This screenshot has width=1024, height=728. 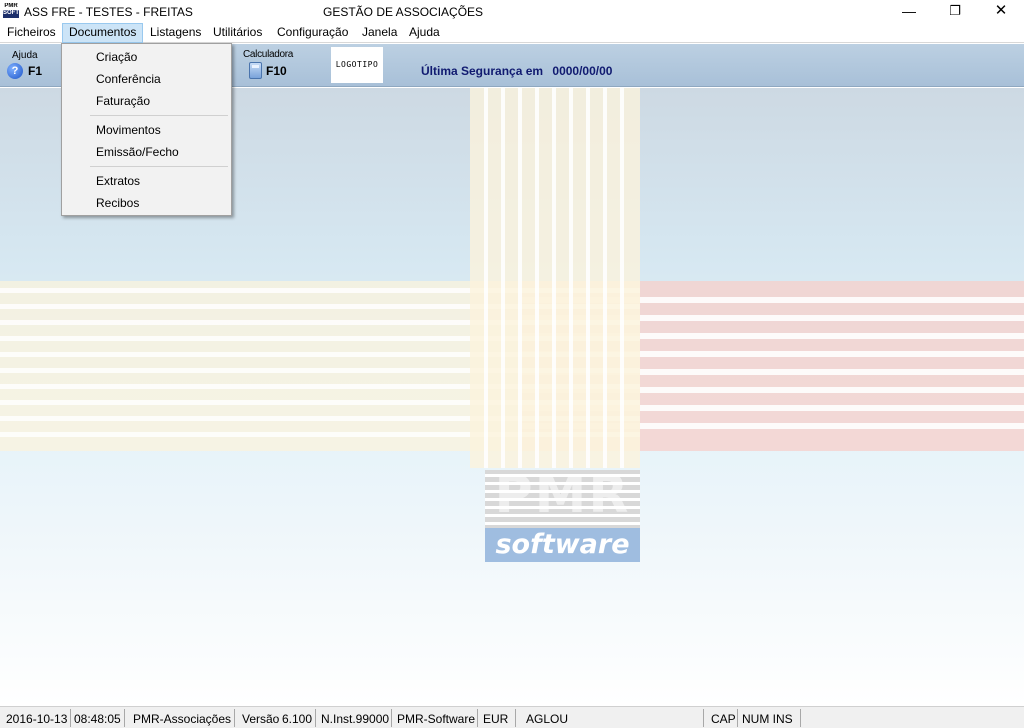 What do you see at coordinates (11, 13) in the screenshot?
I see `app-icon-text-bottom: SOFT` at bounding box center [11, 13].